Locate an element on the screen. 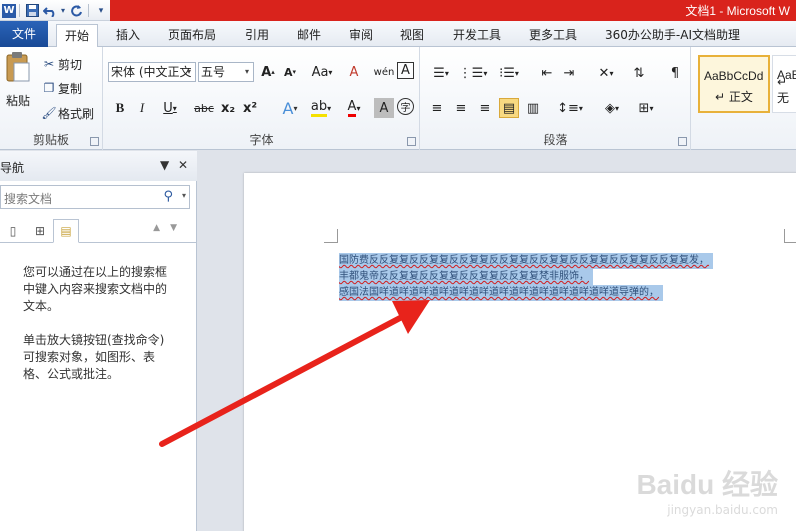  italic-button: I is located at coordinates (142, 108).